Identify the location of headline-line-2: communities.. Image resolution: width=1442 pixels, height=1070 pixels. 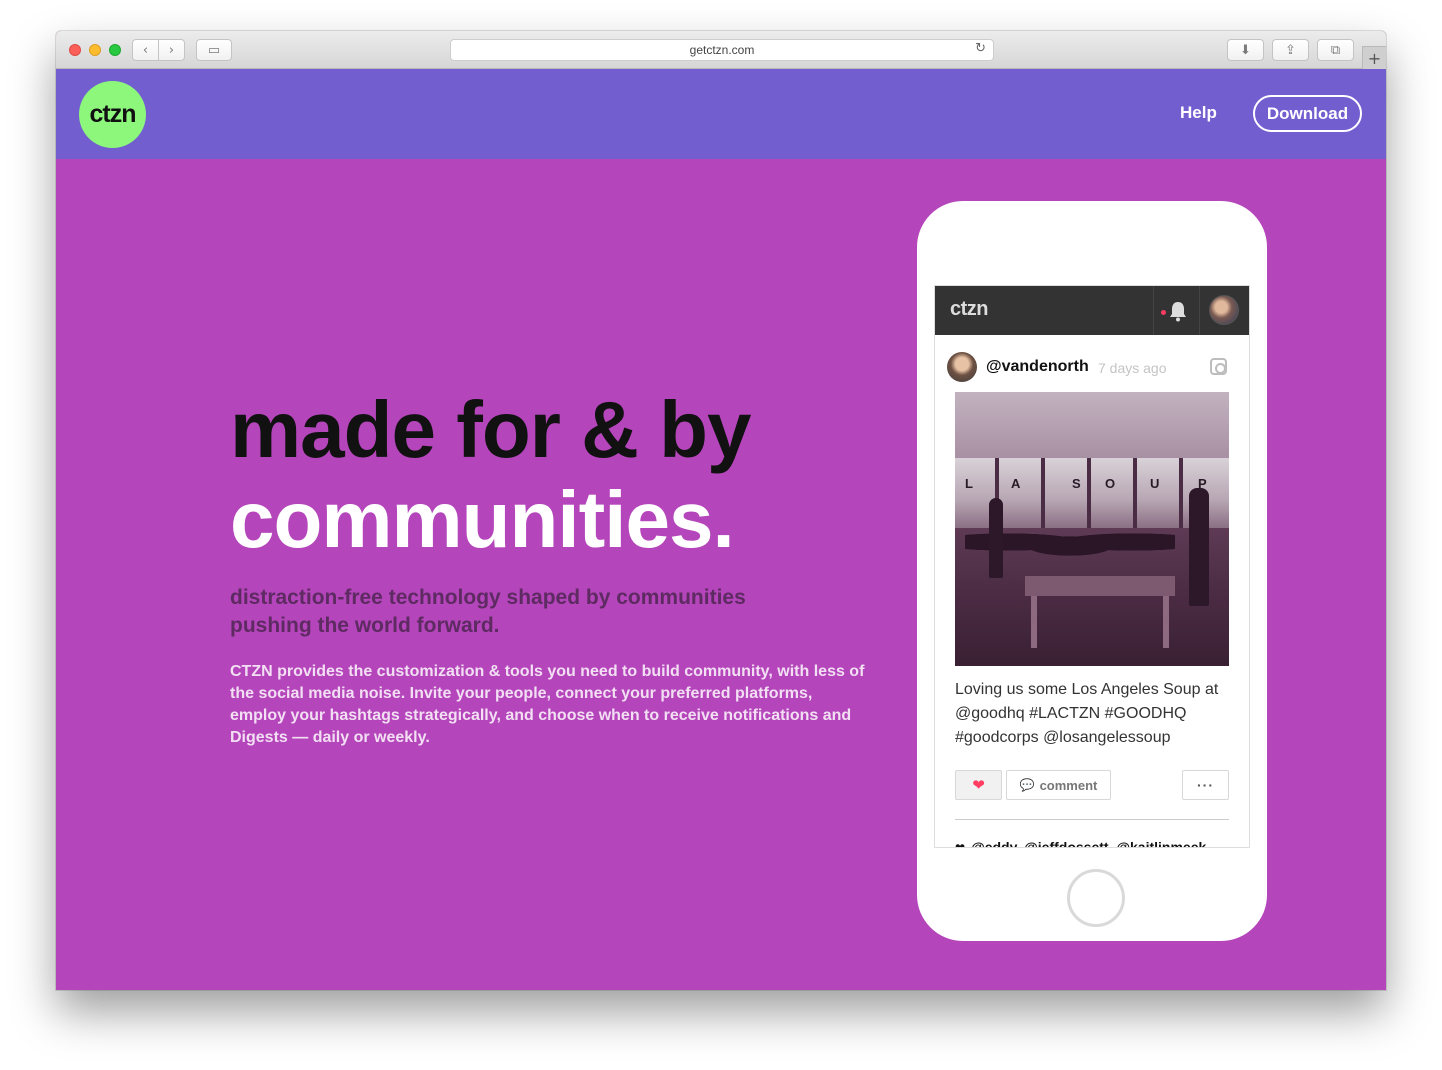
(482, 519).